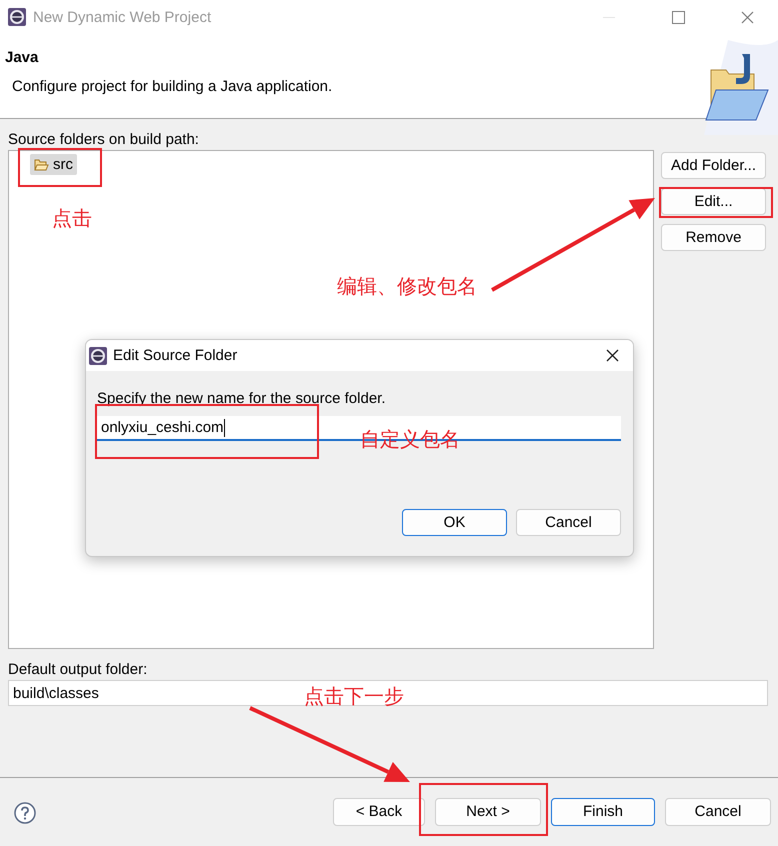 The image size is (778, 846). I want to click on footer-button: Finish, so click(603, 812).